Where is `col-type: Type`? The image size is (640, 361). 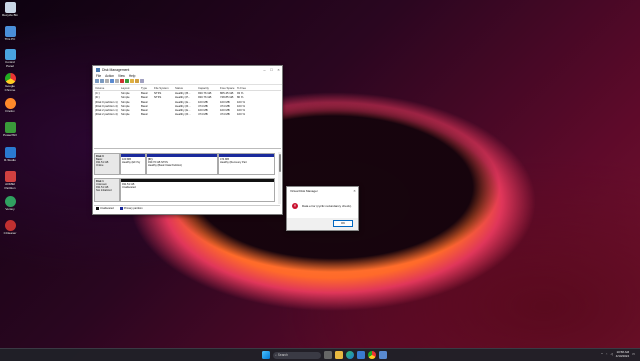 col-type: Type is located at coordinates (146, 88).